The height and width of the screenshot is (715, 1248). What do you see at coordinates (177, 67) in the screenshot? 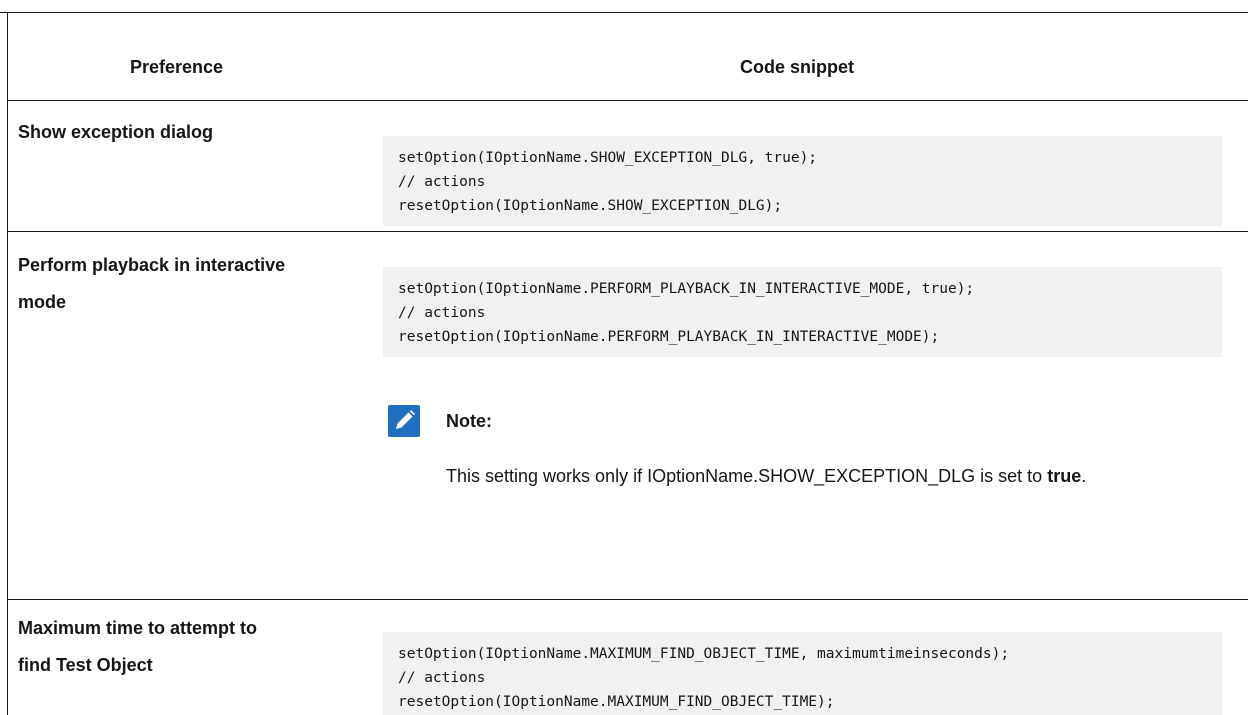
I see `header-preference: Preference` at bounding box center [177, 67].